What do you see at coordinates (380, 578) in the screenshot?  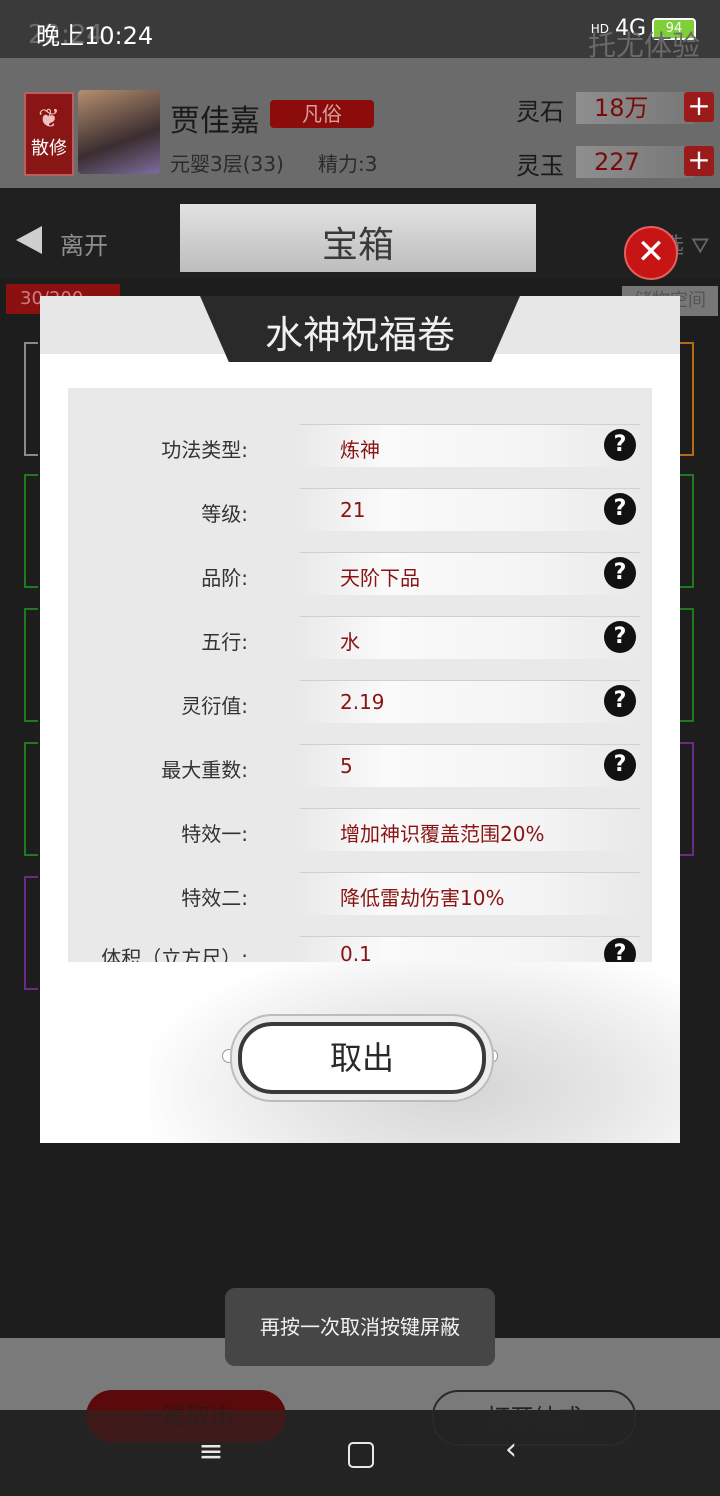 I see `attribute-value: 天阶下品` at bounding box center [380, 578].